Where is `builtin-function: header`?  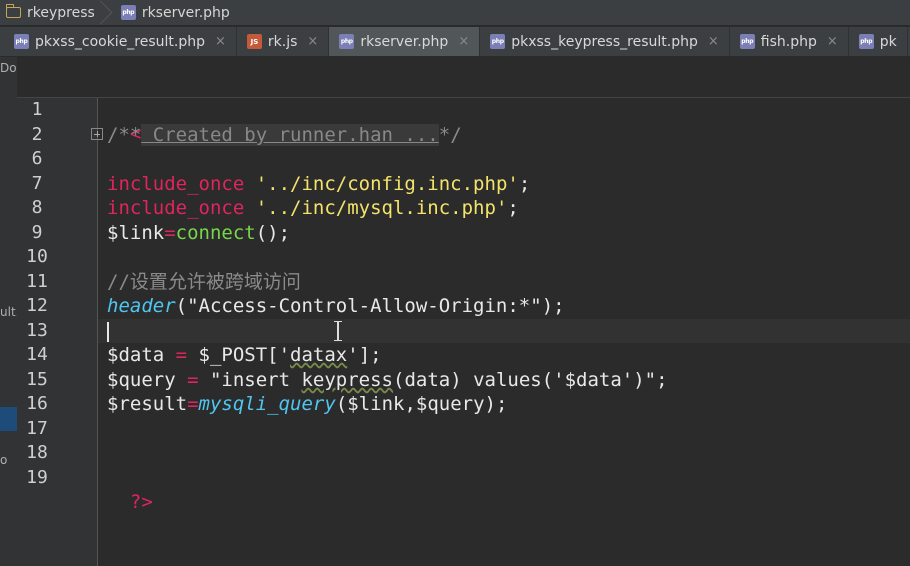
builtin-function: header is located at coordinates (141, 306).